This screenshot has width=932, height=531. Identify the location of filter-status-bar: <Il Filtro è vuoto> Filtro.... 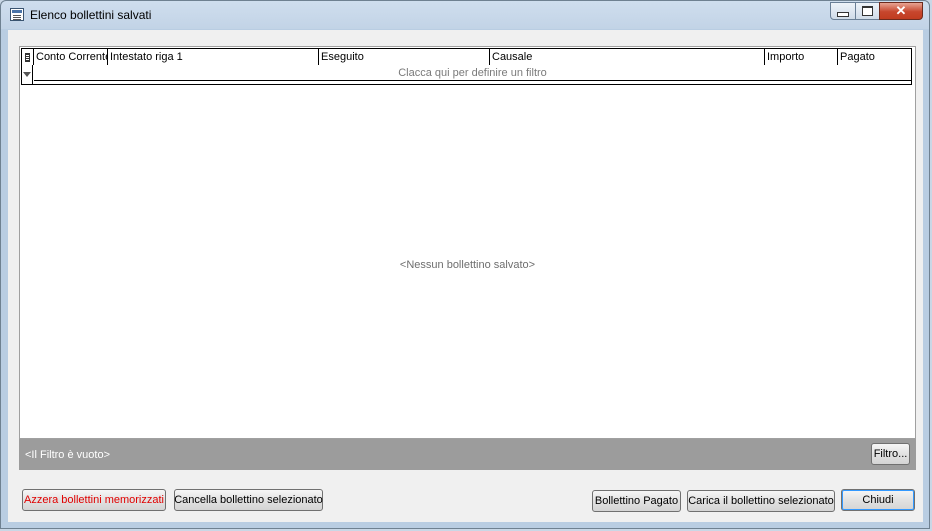
(467, 454).